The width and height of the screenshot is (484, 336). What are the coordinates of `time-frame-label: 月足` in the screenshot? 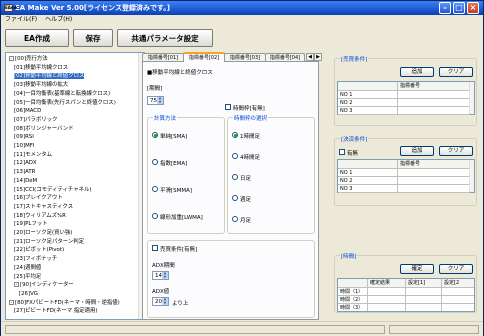 It's located at (246, 221).